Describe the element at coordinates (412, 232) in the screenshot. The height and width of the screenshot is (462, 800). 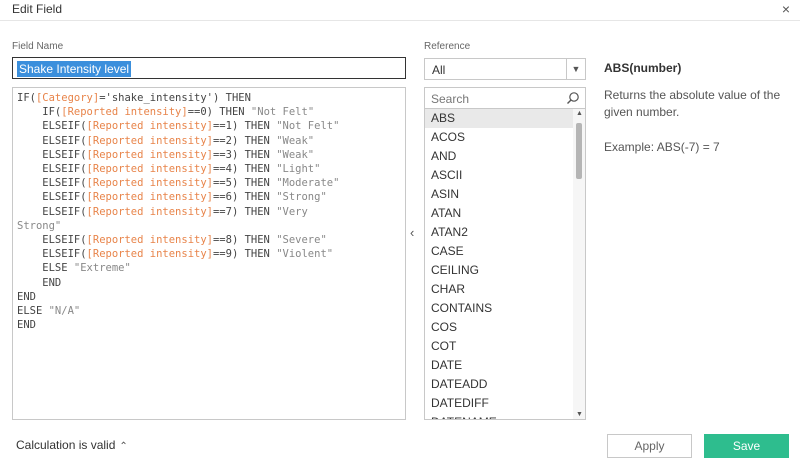
I see `collapse-reference-icon: ‹` at that location.